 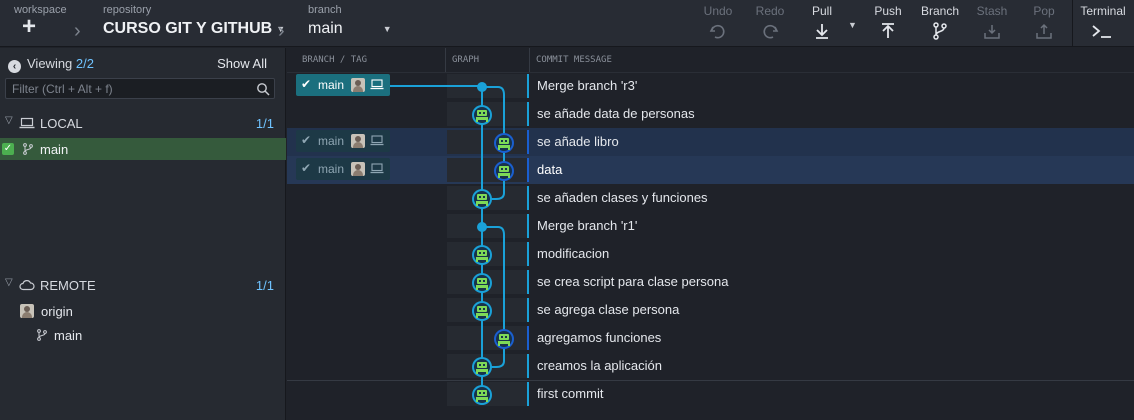 What do you see at coordinates (29, 27) in the screenshot?
I see `add-workspace-button: +` at bounding box center [29, 27].